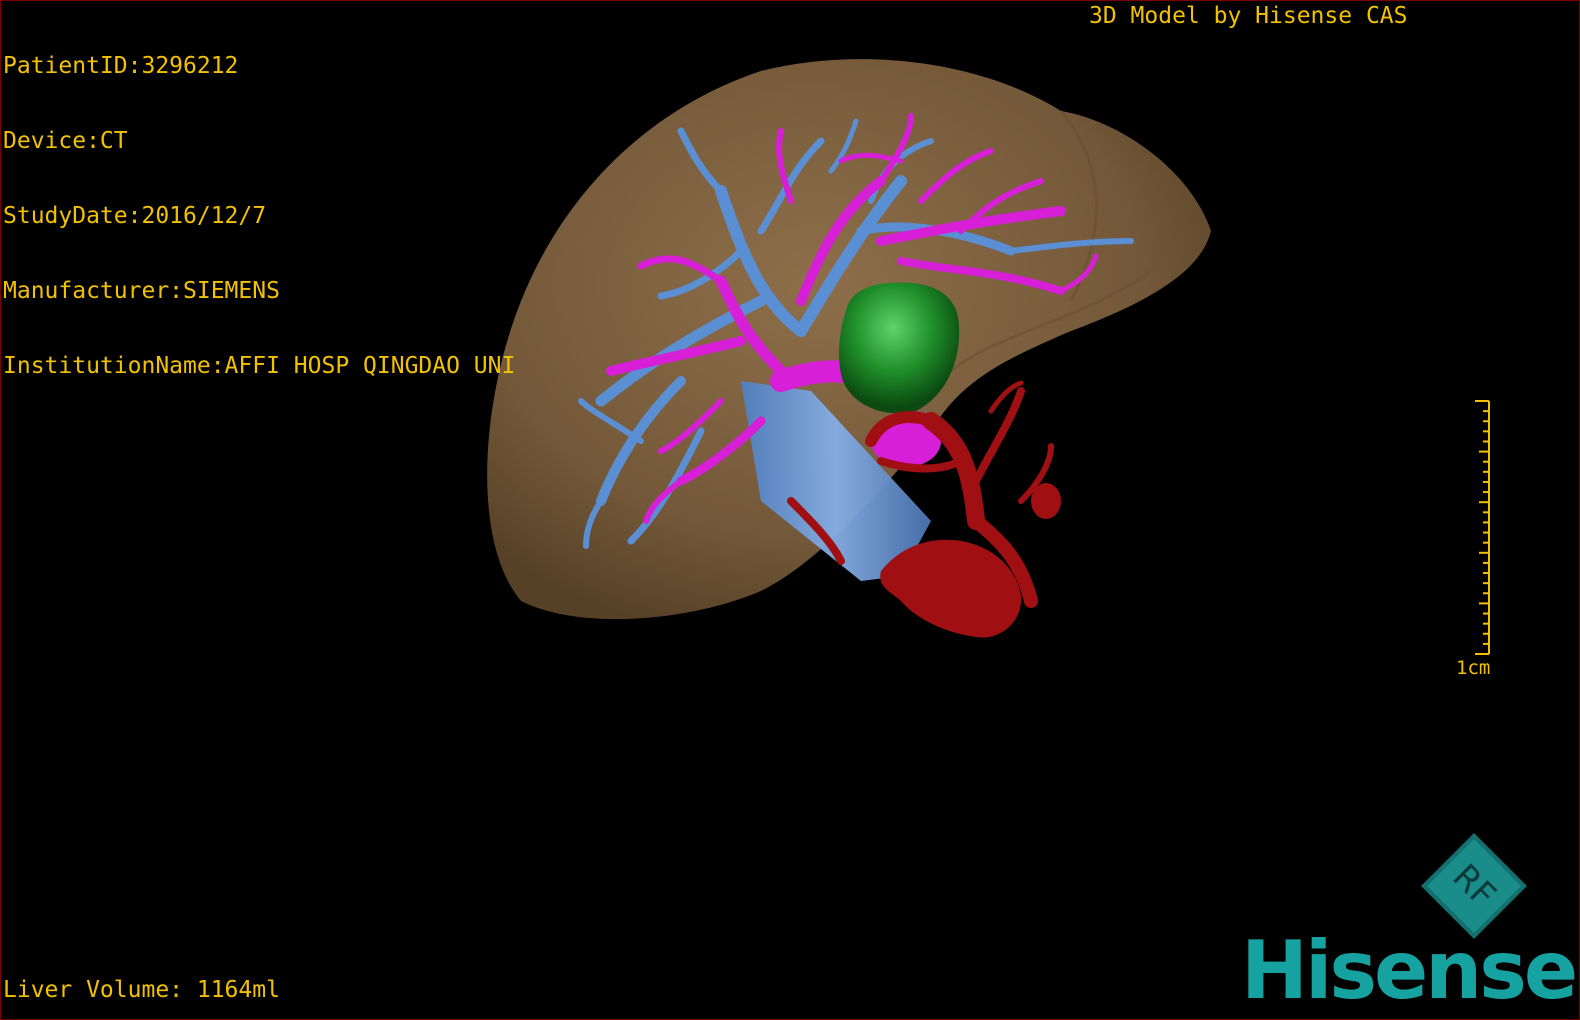 This screenshot has width=1580, height=1020. What do you see at coordinates (121, 66) in the screenshot?
I see `patient-id: PatientID:3296212` at bounding box center [121, 66].